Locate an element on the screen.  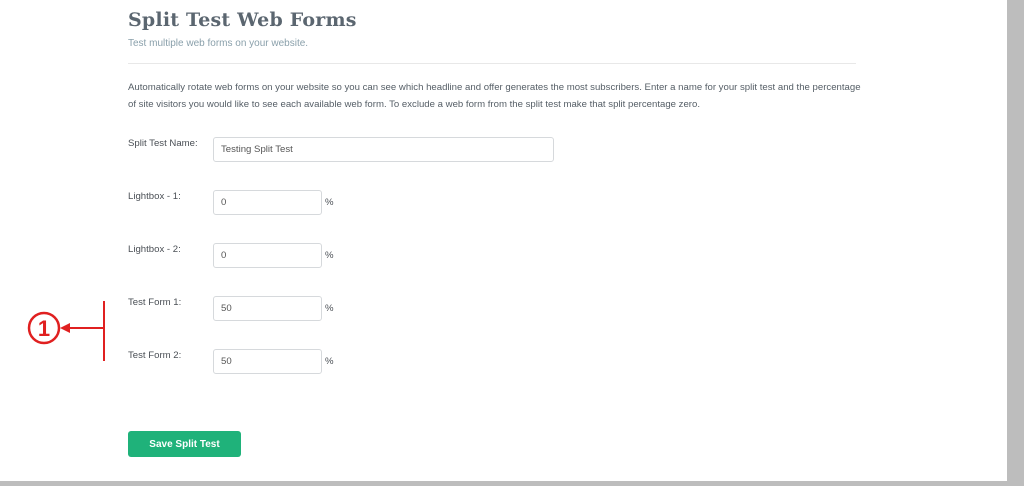
split-test-name-input is located at coordinates (383, 149).